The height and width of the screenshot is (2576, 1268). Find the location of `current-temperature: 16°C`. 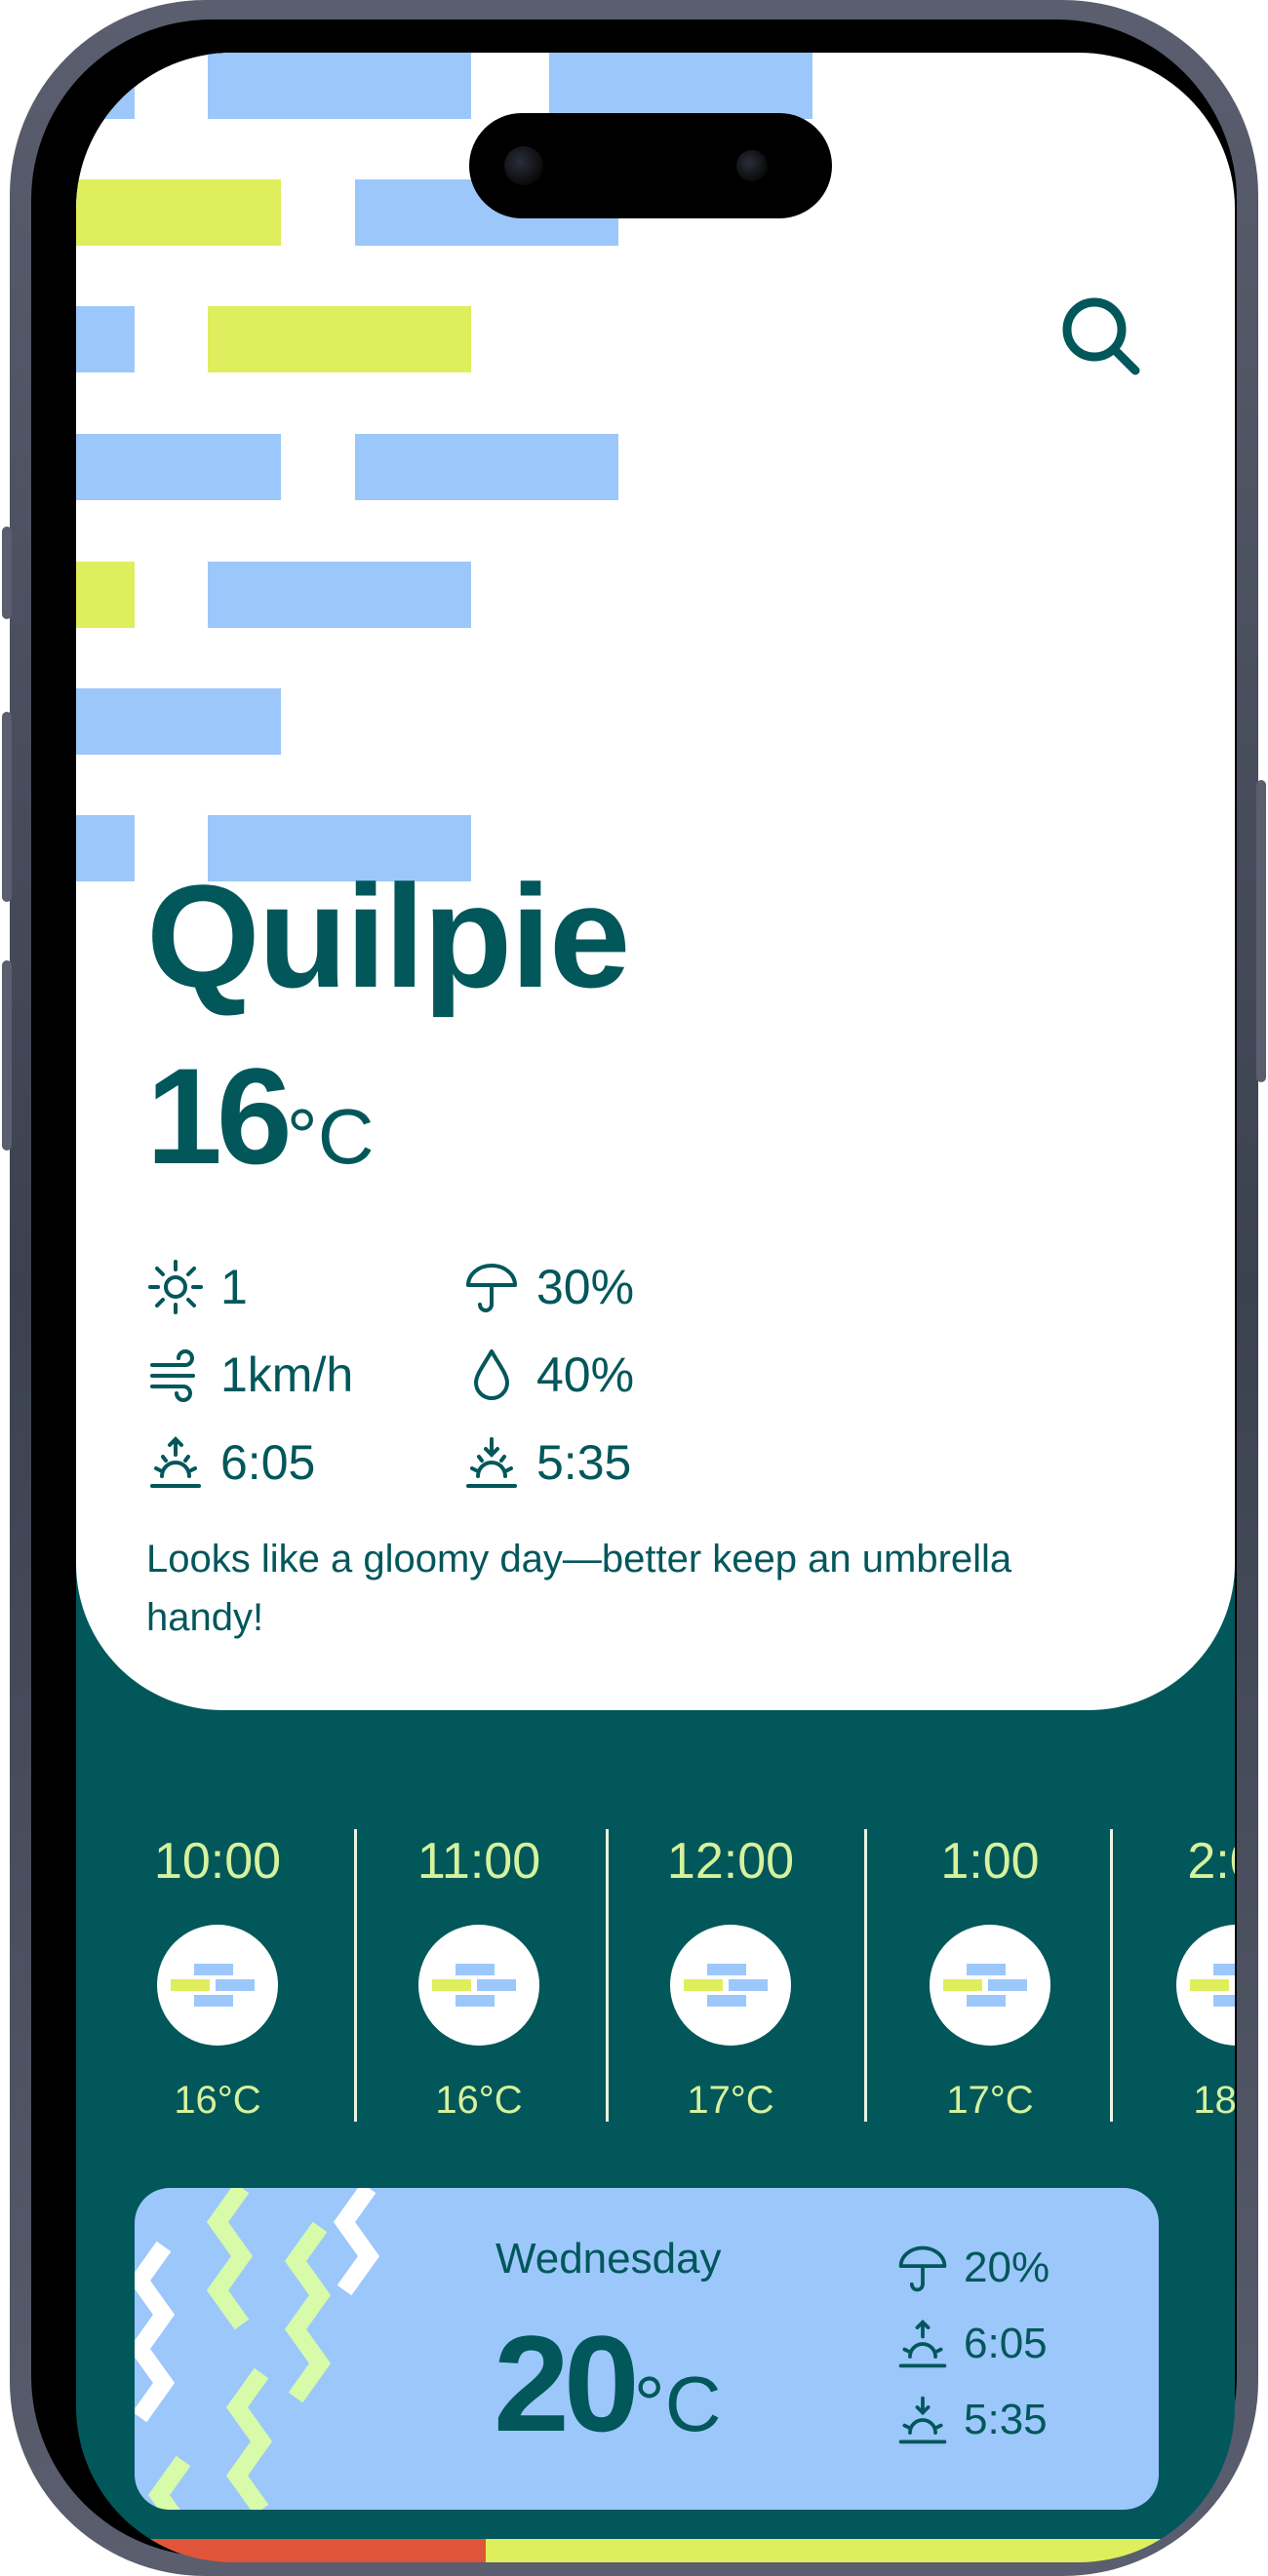

current-temperature: 16°C is located at coordinates (260, 1116).